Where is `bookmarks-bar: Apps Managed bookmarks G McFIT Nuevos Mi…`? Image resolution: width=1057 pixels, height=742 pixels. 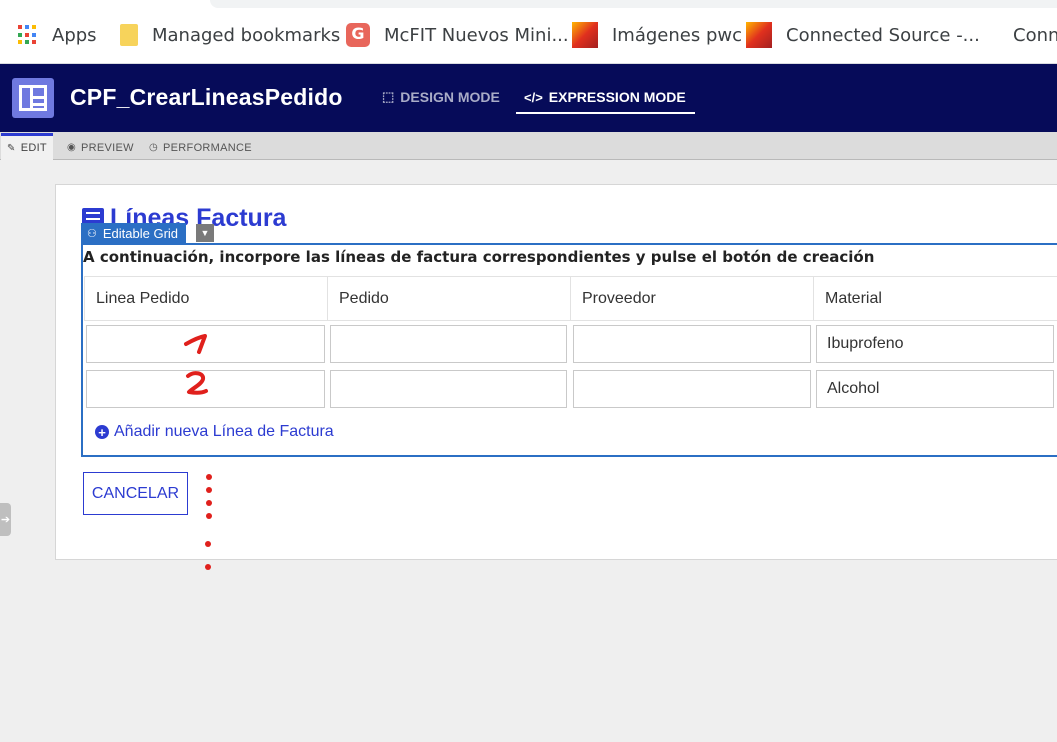
bookmarks-bar: Apps Managed bookmarks G McFIT Nuevos Mi… is located at coordinates (528, 32).